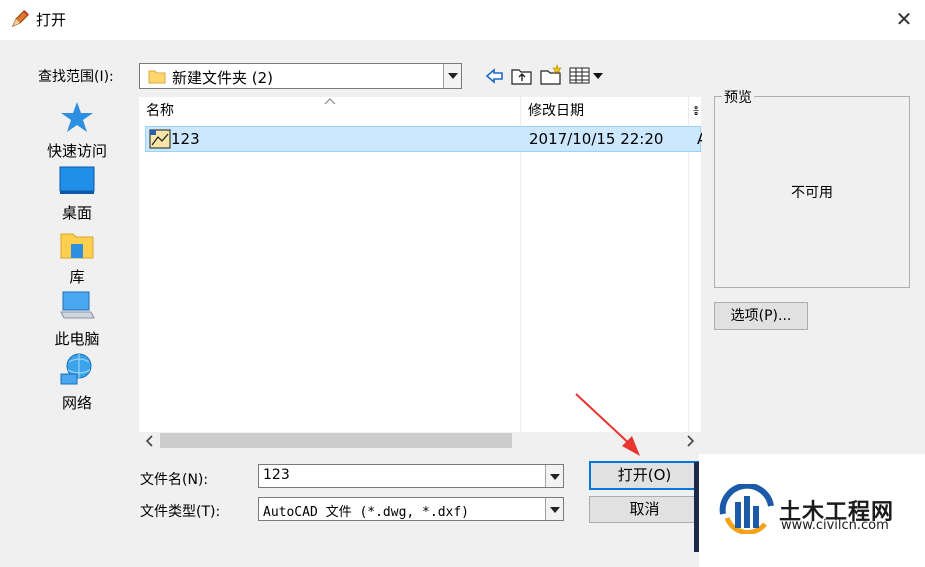 This screenshot has width=925, height=567. What do you see at coordinates (904, 19) in the screenshot?
I see `close-icon: ✕` at bounding box center [904, 19].